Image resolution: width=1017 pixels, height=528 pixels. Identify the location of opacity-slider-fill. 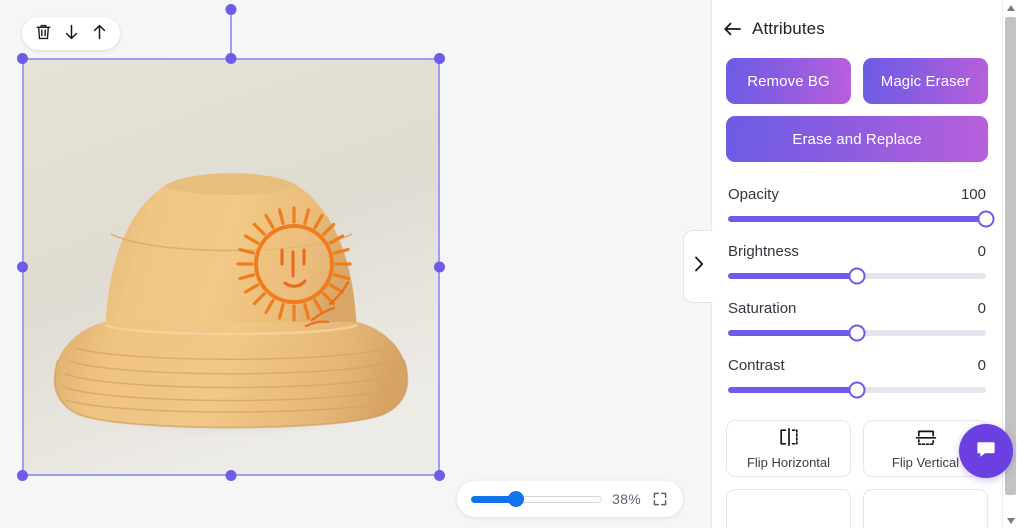
(857, 219).